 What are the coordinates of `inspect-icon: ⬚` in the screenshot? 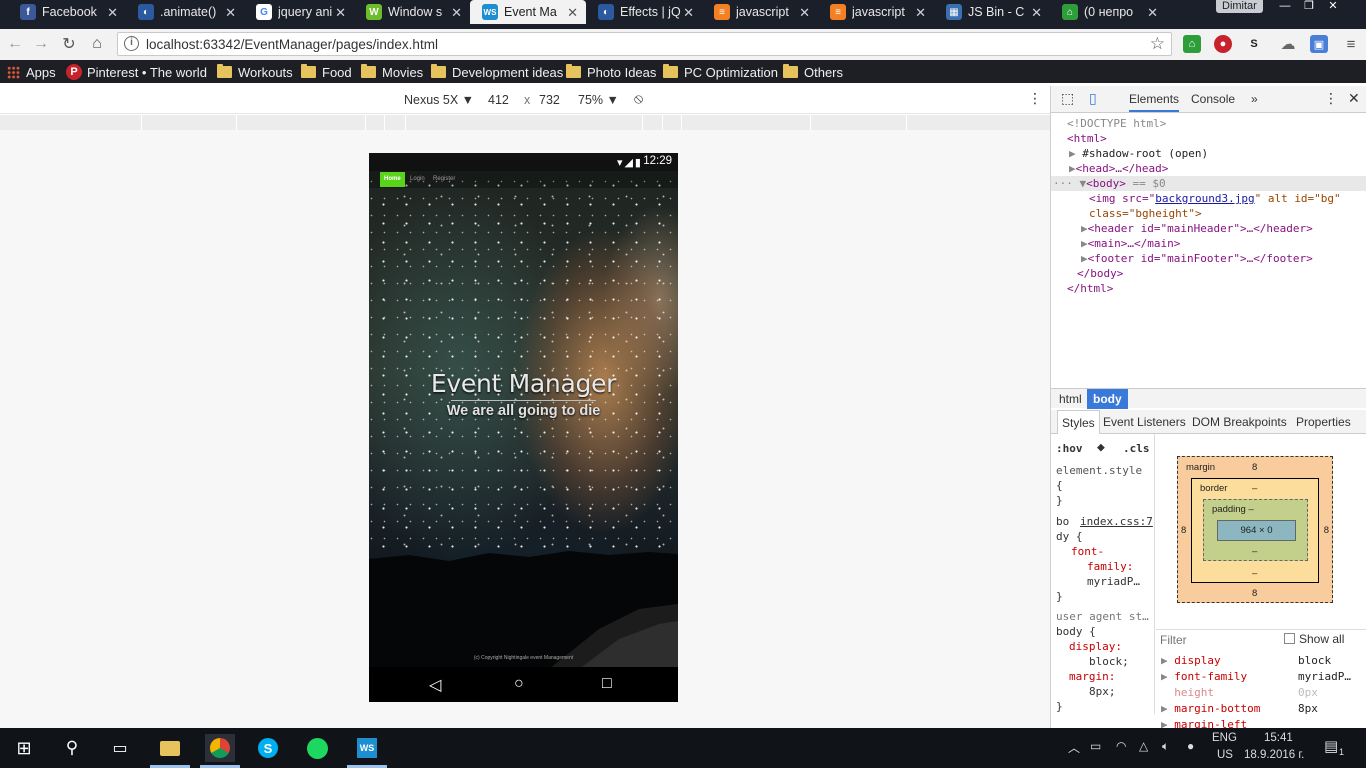 It's located at (1067, 98).